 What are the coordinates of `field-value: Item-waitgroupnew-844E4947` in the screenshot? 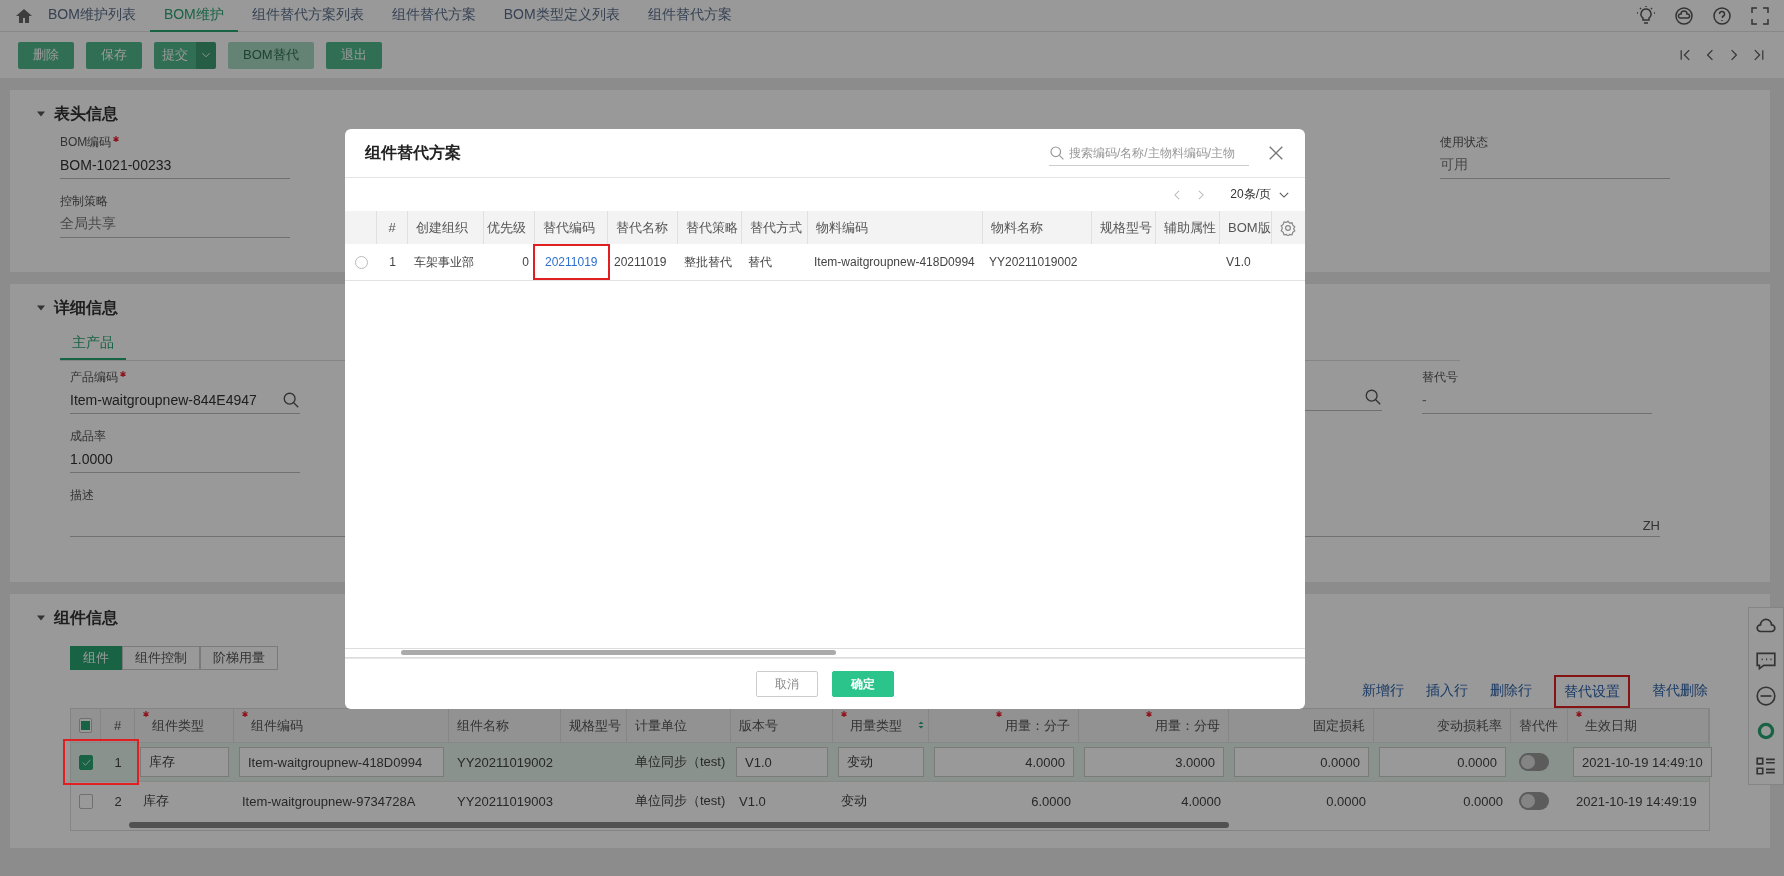 It's located at (163, 400).